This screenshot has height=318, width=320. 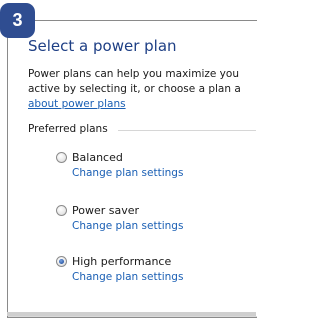 What do you see at coordinates (102, 46) in the screenshot?
I see `page-title: Select a power plan` at bounding box center [102, 46].